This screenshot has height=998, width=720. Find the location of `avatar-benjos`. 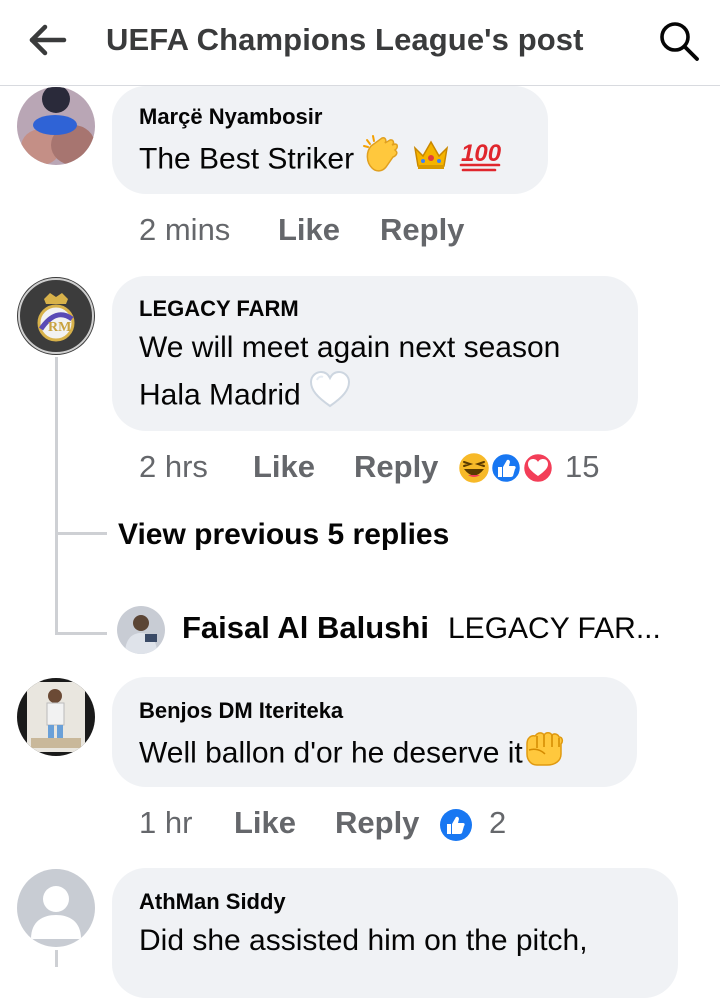

avatar-benjos is located at coordinates (56, 717).